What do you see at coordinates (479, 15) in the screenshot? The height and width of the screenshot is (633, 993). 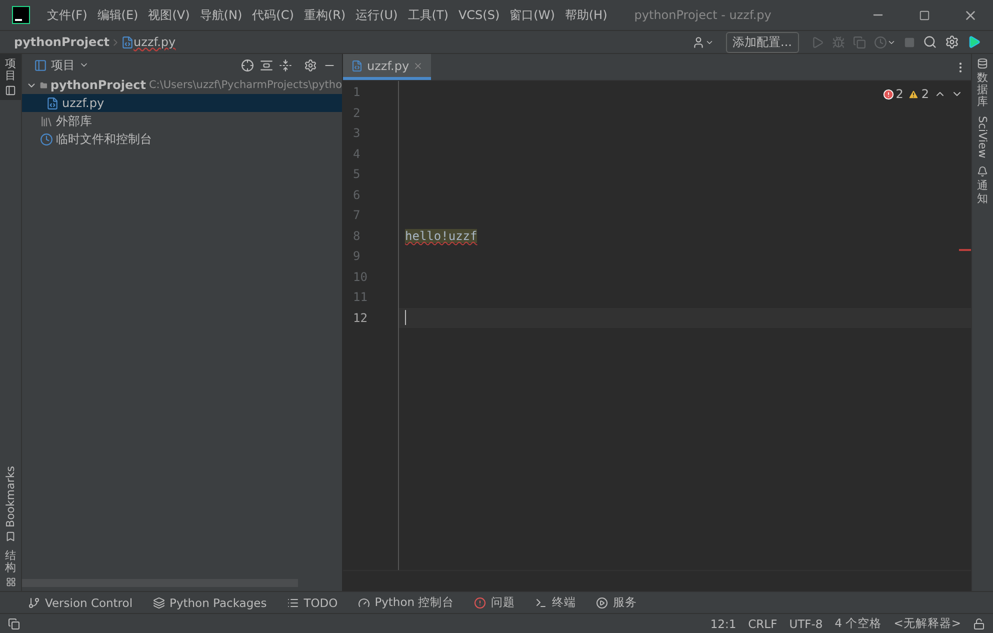 I see `menu-item: VCS(S)` at bounding box center [479, 15].